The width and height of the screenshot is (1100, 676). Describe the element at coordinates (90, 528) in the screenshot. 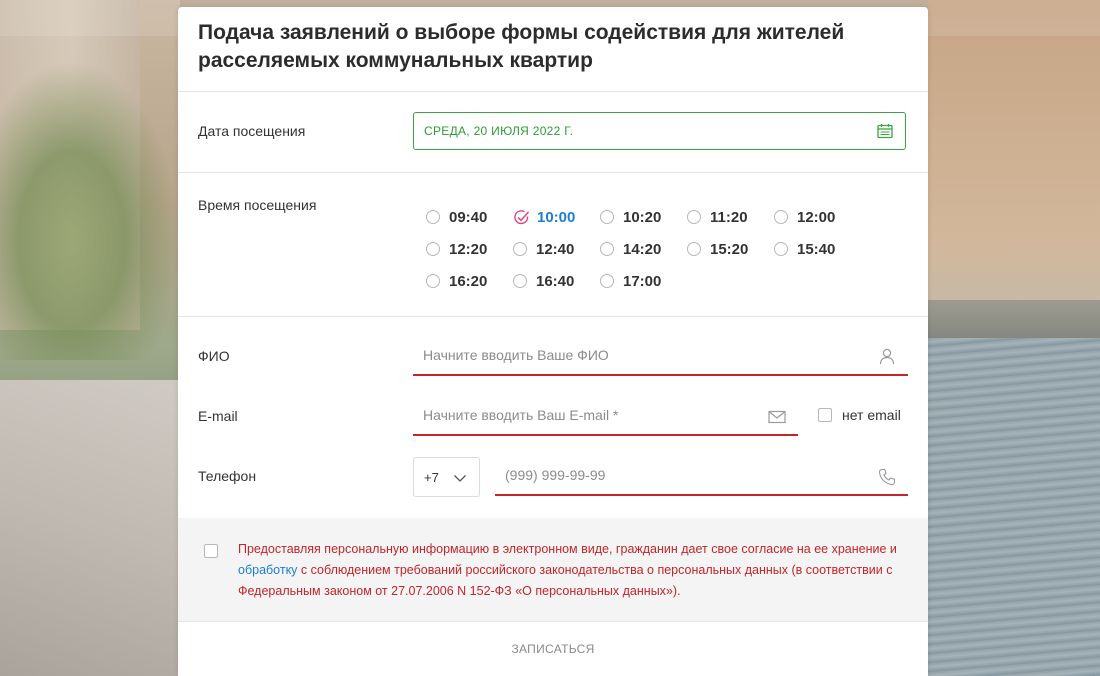

I see `background-road` at that location.